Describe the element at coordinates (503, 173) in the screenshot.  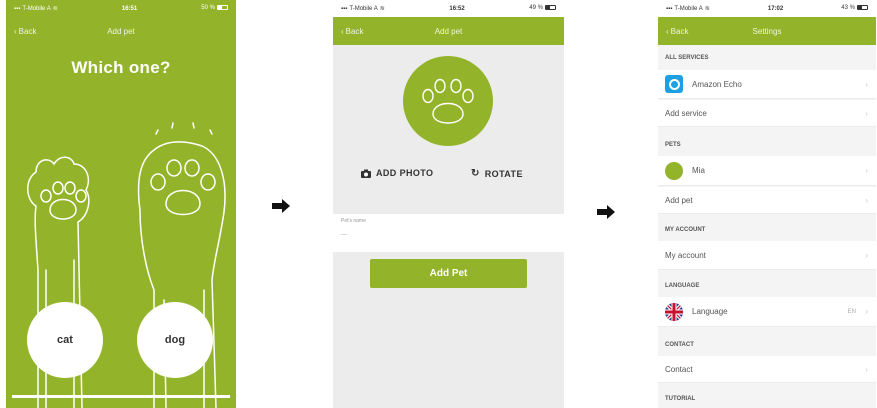
I see `rotate-label: ROTATE` at that location.